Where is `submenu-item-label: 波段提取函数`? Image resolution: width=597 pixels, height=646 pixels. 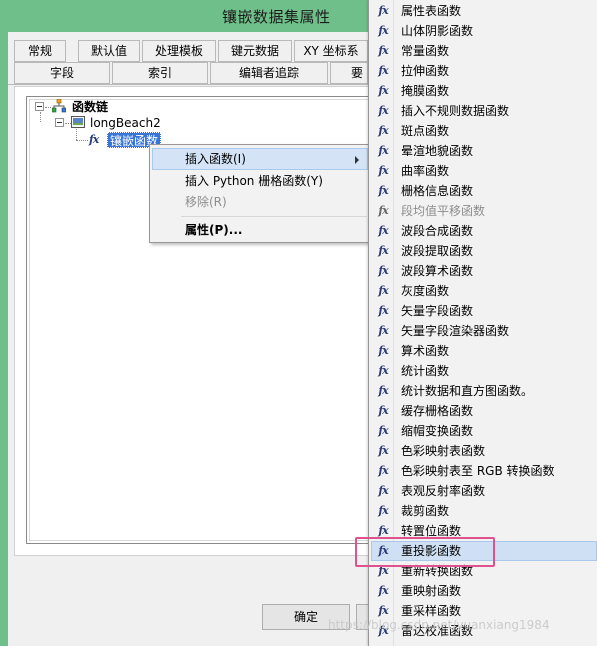
submenu-item-label: 波段提取函数 is located at coordinates (437, 251).